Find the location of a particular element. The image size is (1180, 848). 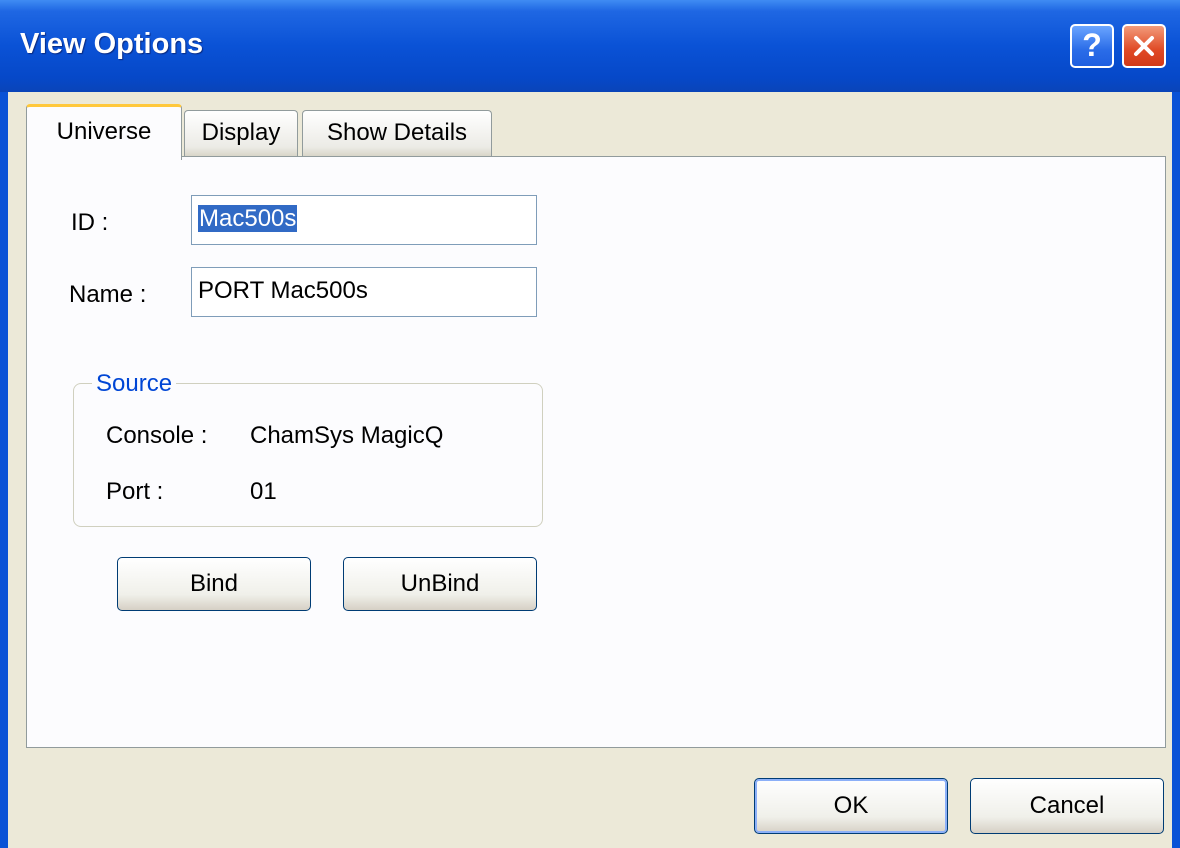

console-value: ChamSys MagicQ is located at coordinates (347, 435).